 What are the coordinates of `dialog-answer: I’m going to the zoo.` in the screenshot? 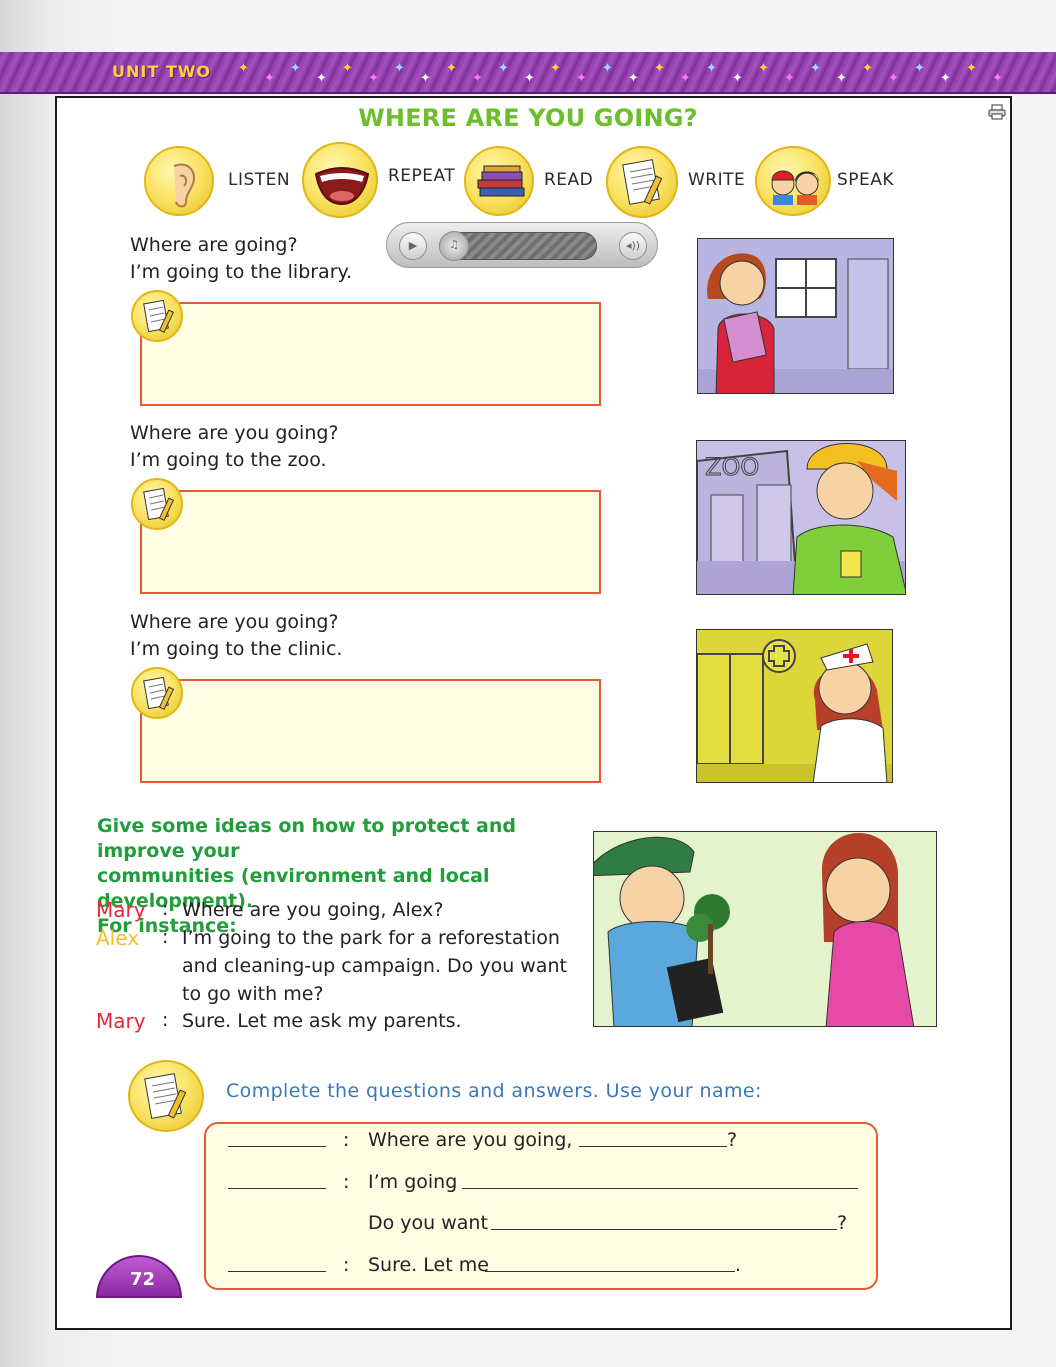 It's located at (228, 460).